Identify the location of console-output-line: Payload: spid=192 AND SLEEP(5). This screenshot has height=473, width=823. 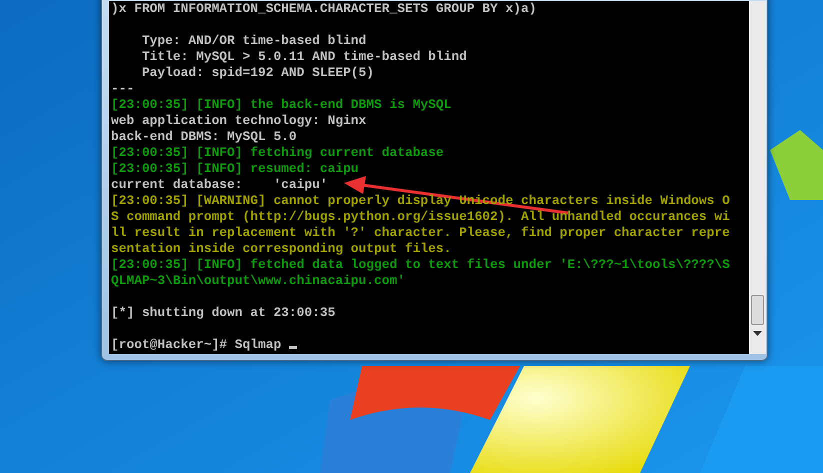
(257, 72).